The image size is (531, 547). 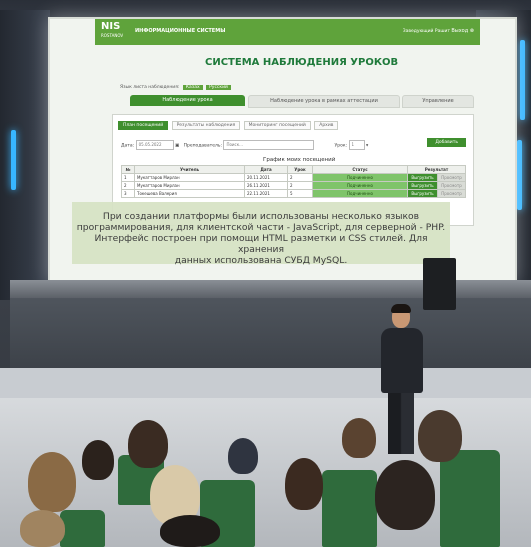 What do you see at coordinates (266, 177) in the screenshot?
I see `cell-date: 20.11.2021` at bounding box center [266, 177].